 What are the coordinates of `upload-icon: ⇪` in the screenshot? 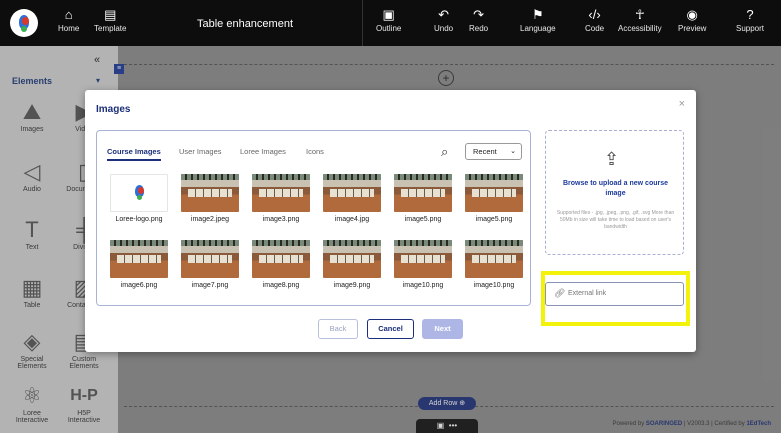 It's located at (612, 159).